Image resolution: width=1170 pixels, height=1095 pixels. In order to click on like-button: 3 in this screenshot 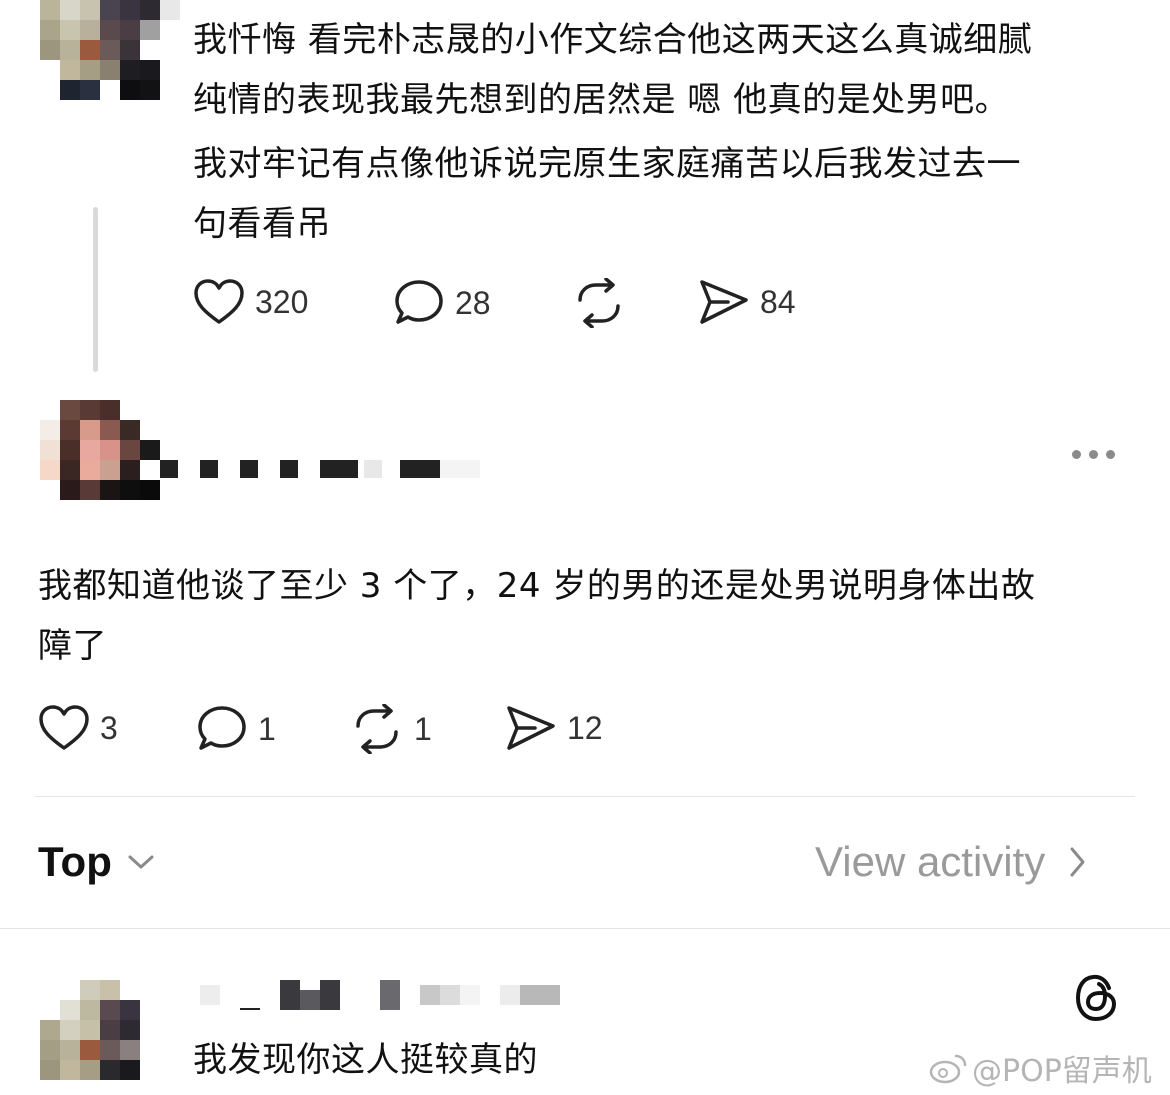, I will do `click(78, 728)`.